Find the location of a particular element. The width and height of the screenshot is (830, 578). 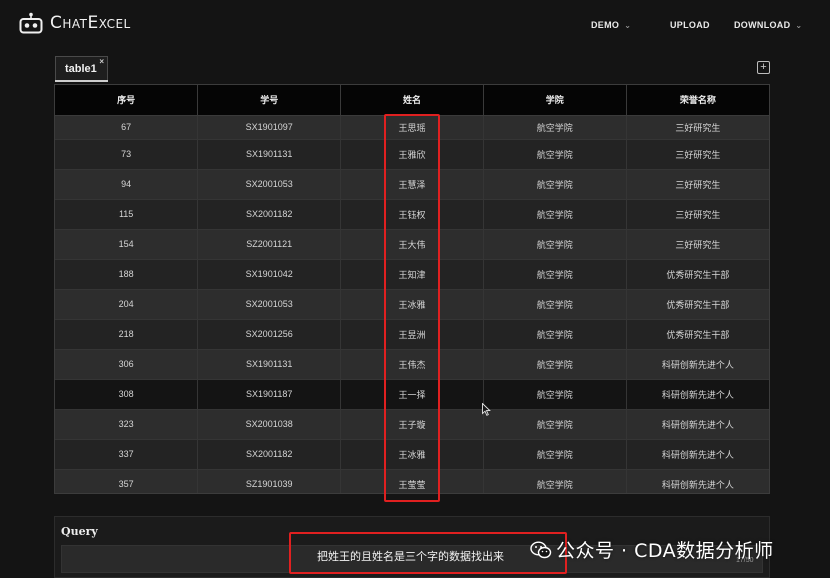

column-header: 序号 is located at coordinates (127, 100).